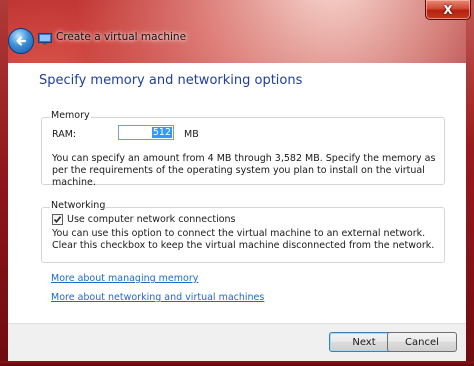  I want to click on ram-label: RAM:, so click(64, 134).